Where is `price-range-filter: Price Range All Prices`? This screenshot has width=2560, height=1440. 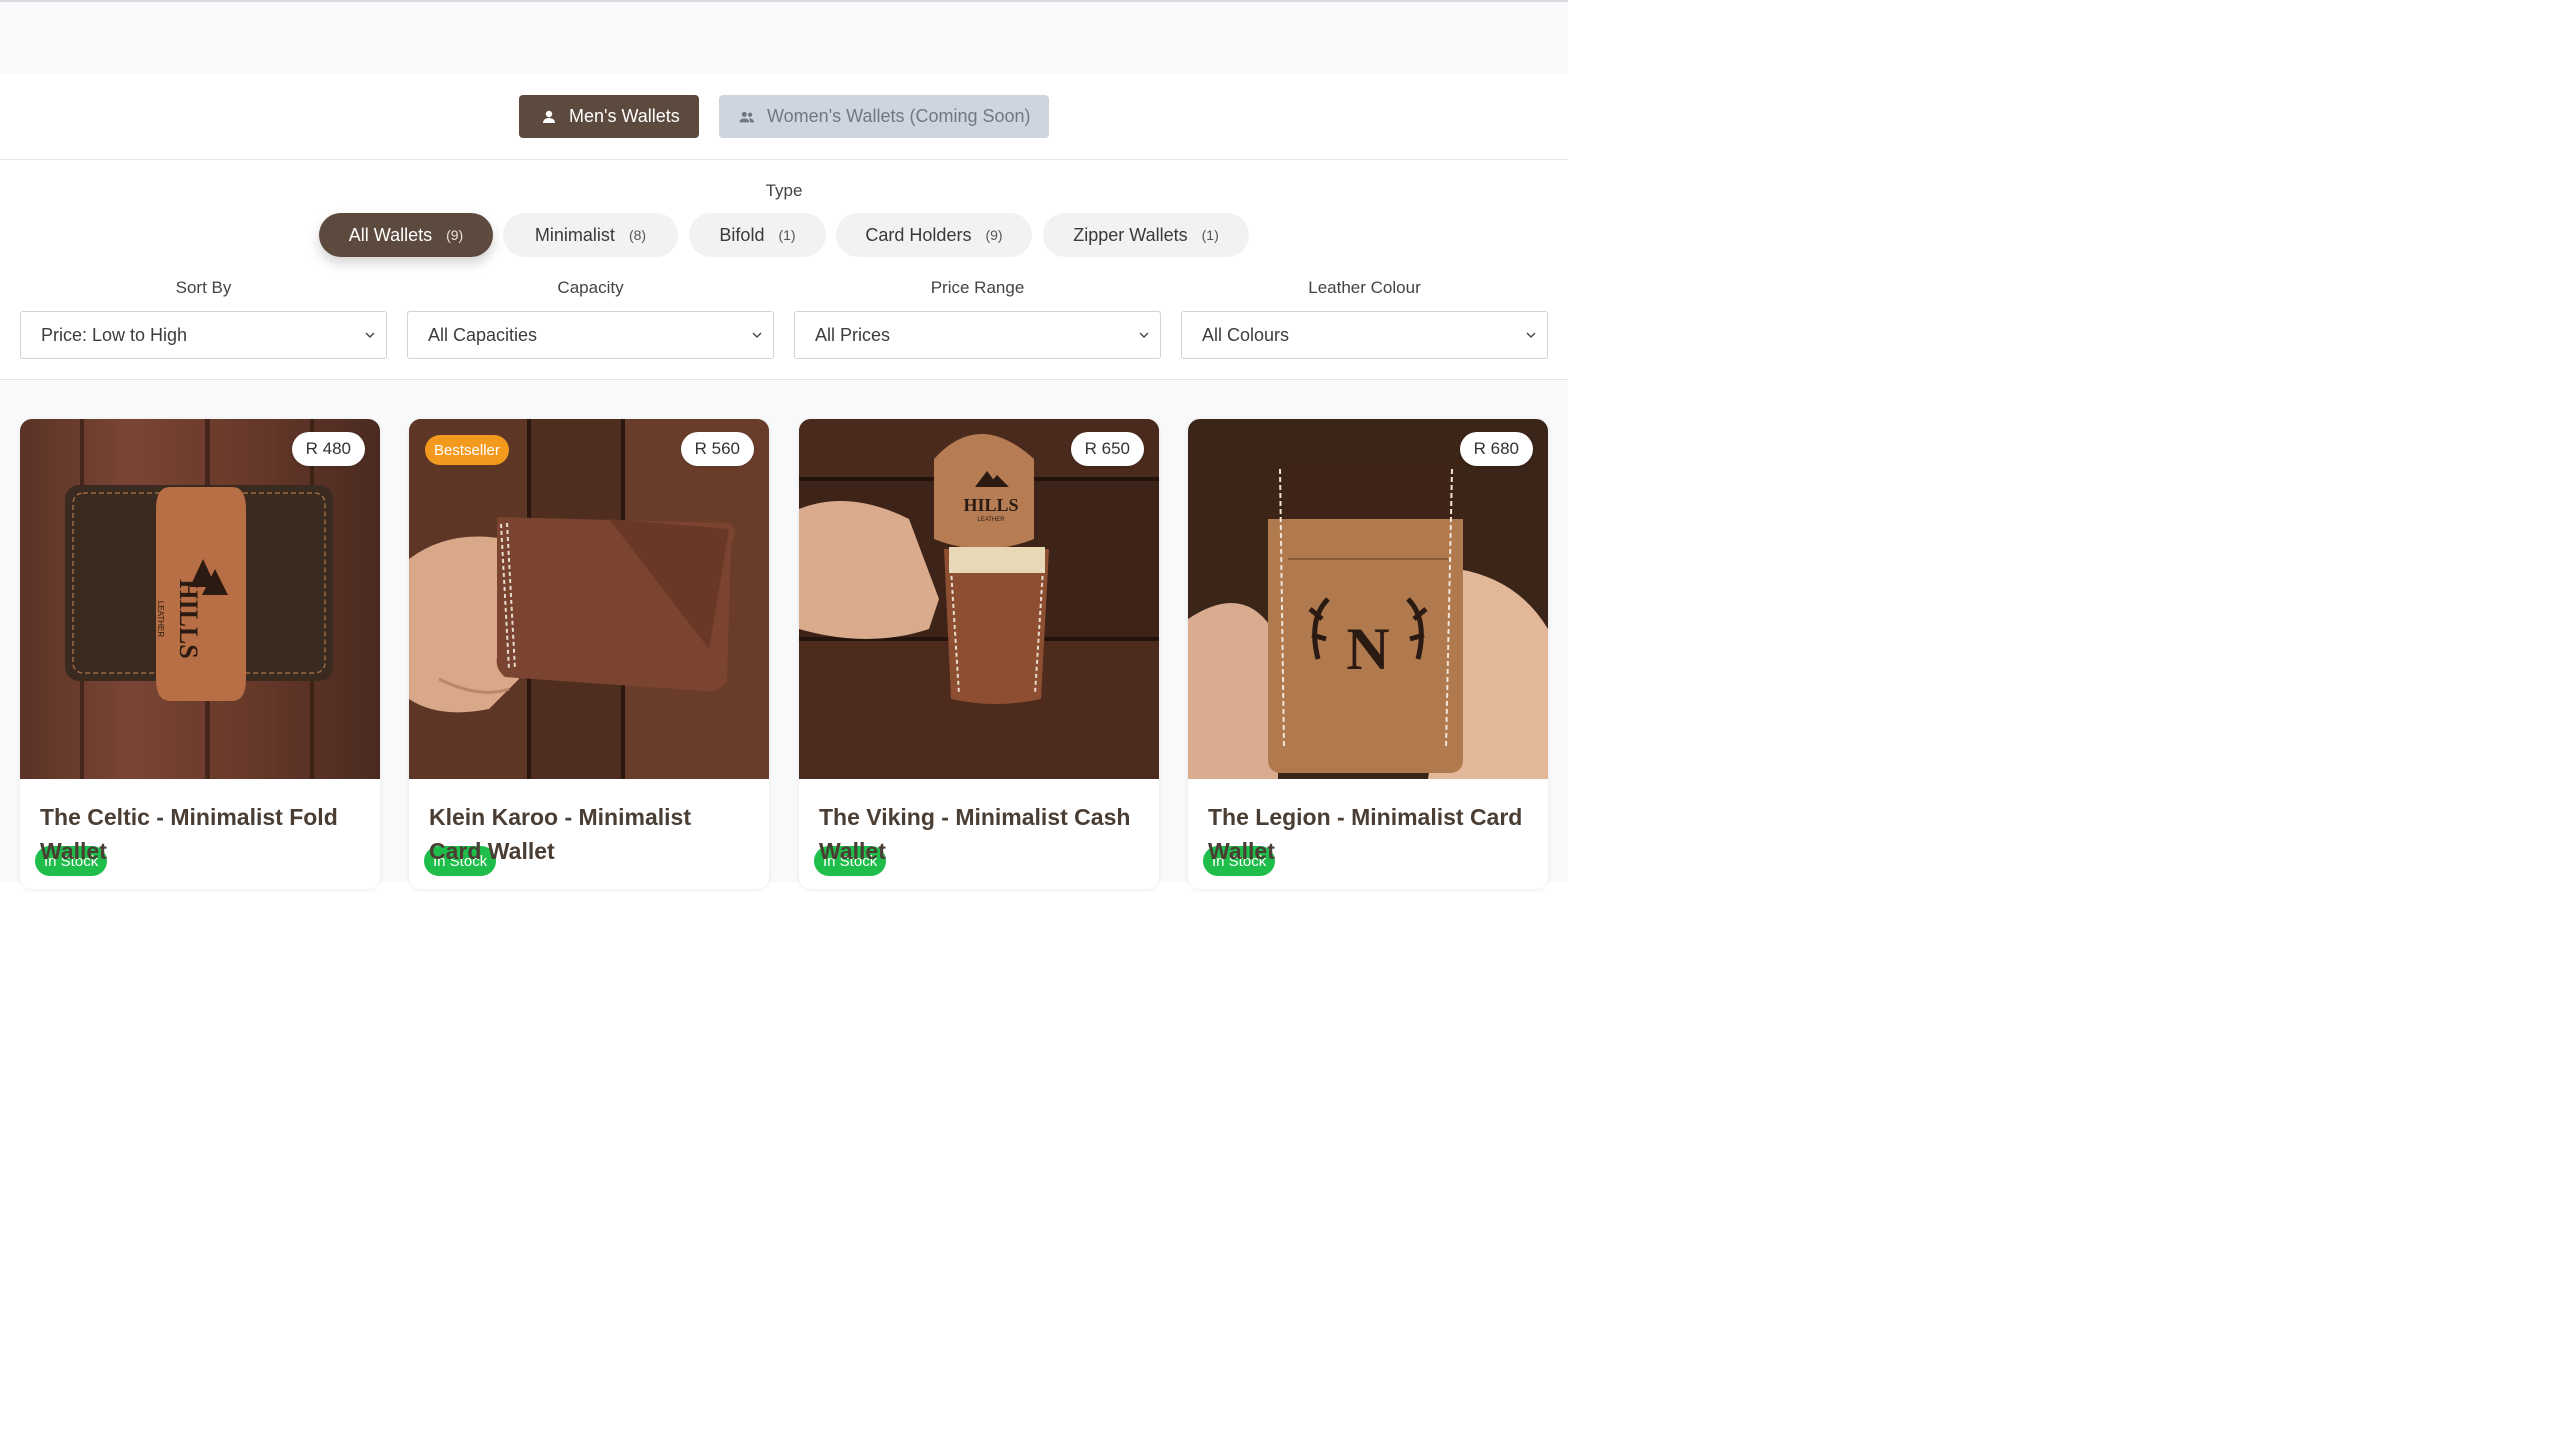
price-range-filter: Price Range All Prices is located at coordinates (977, 318).